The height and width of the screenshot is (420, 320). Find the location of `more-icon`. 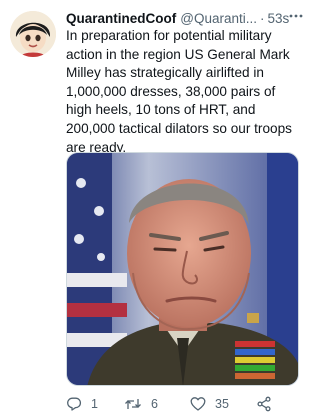

more-icon is located at coordinates (296, 16).